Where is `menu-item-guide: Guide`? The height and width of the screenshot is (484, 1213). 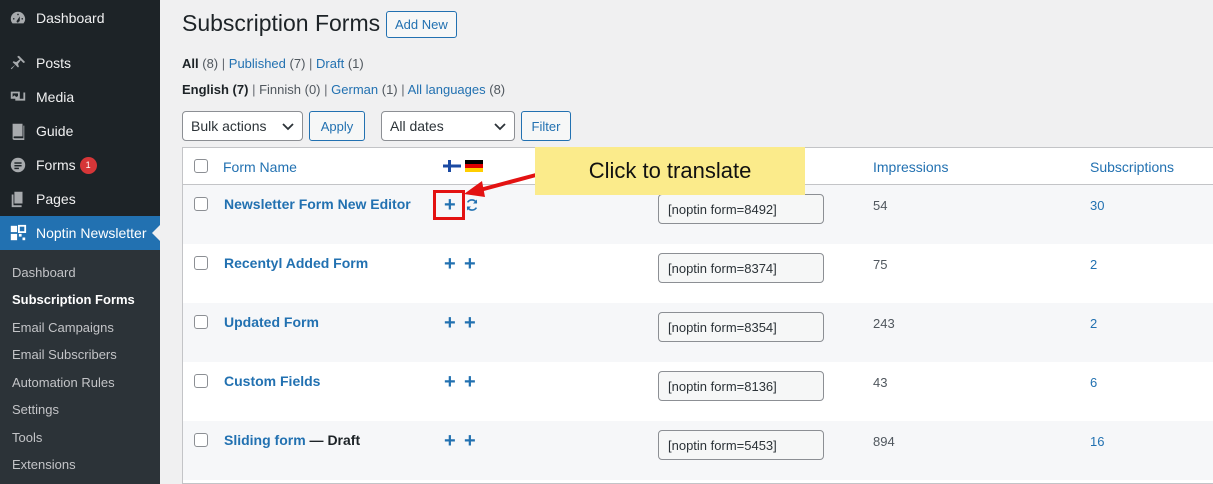 menu-item-guide: Guide is located at coordinates (80, 131).